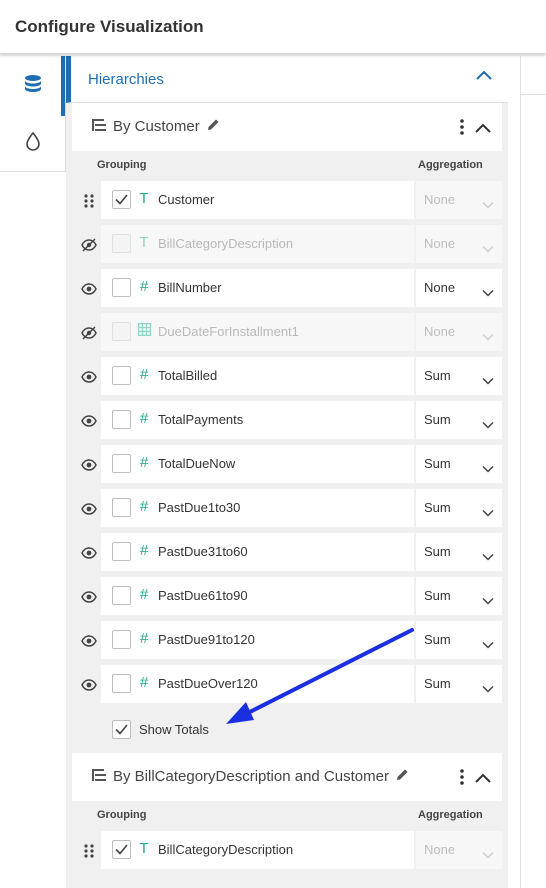  Describe the element at coordinates (287, 553) in the screenshot. I see `field-row: # PastDue31to60 Sum` at that location.